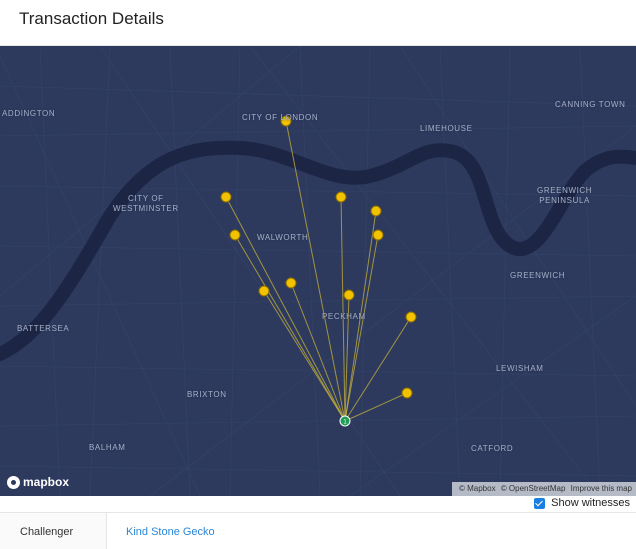 This screenshot has width=636, height=549. What do you see at coordinates (477, 488) in the screenshot?
I see `attribution-mapbox-link: © Mapbox` at bounding box center [477, 488].